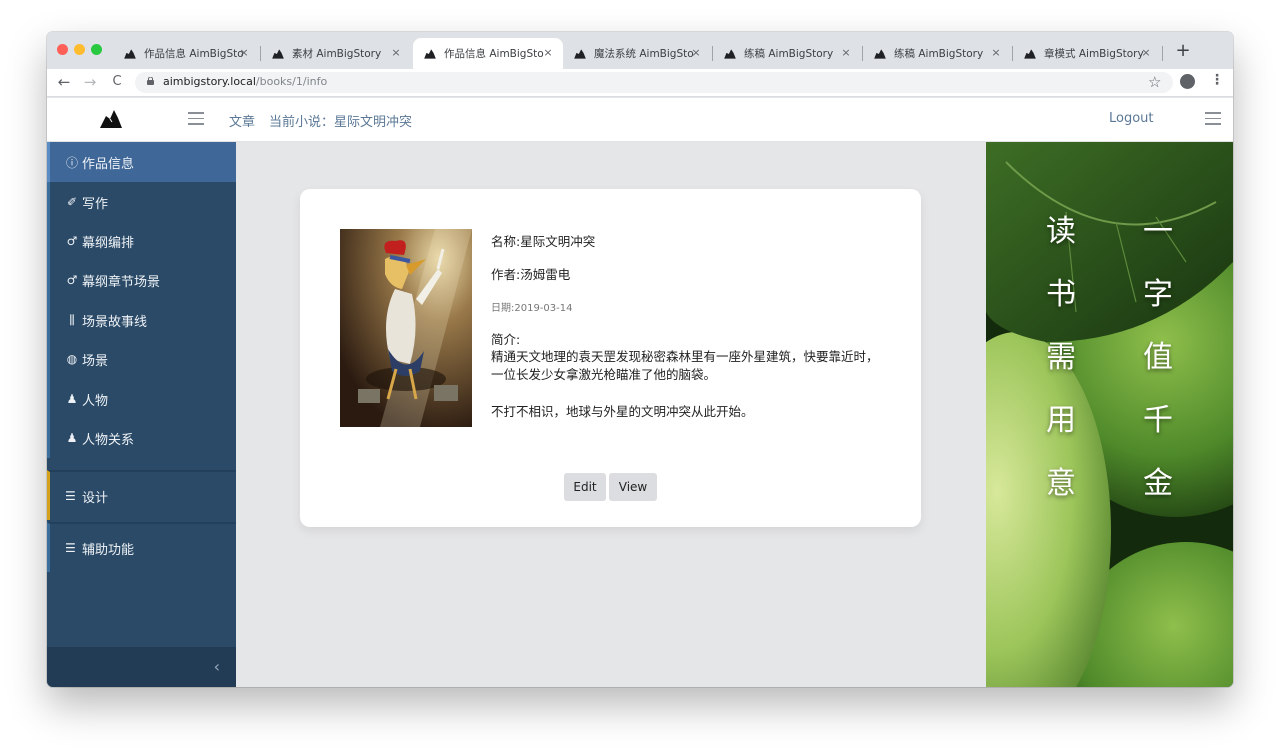  Describe the element at coordinates (585, 487) in the screenshot. I see `edit-button: Edit` at that location.